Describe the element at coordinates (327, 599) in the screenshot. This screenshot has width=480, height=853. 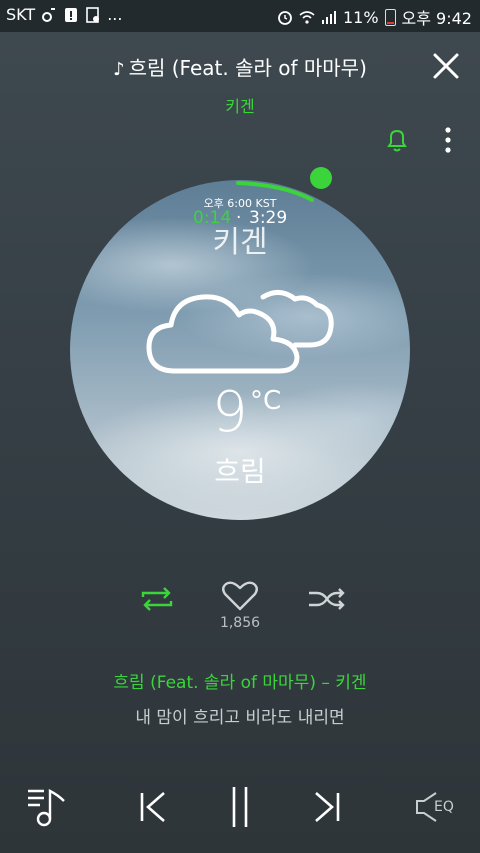
I see `shuffle-icon` at that location.